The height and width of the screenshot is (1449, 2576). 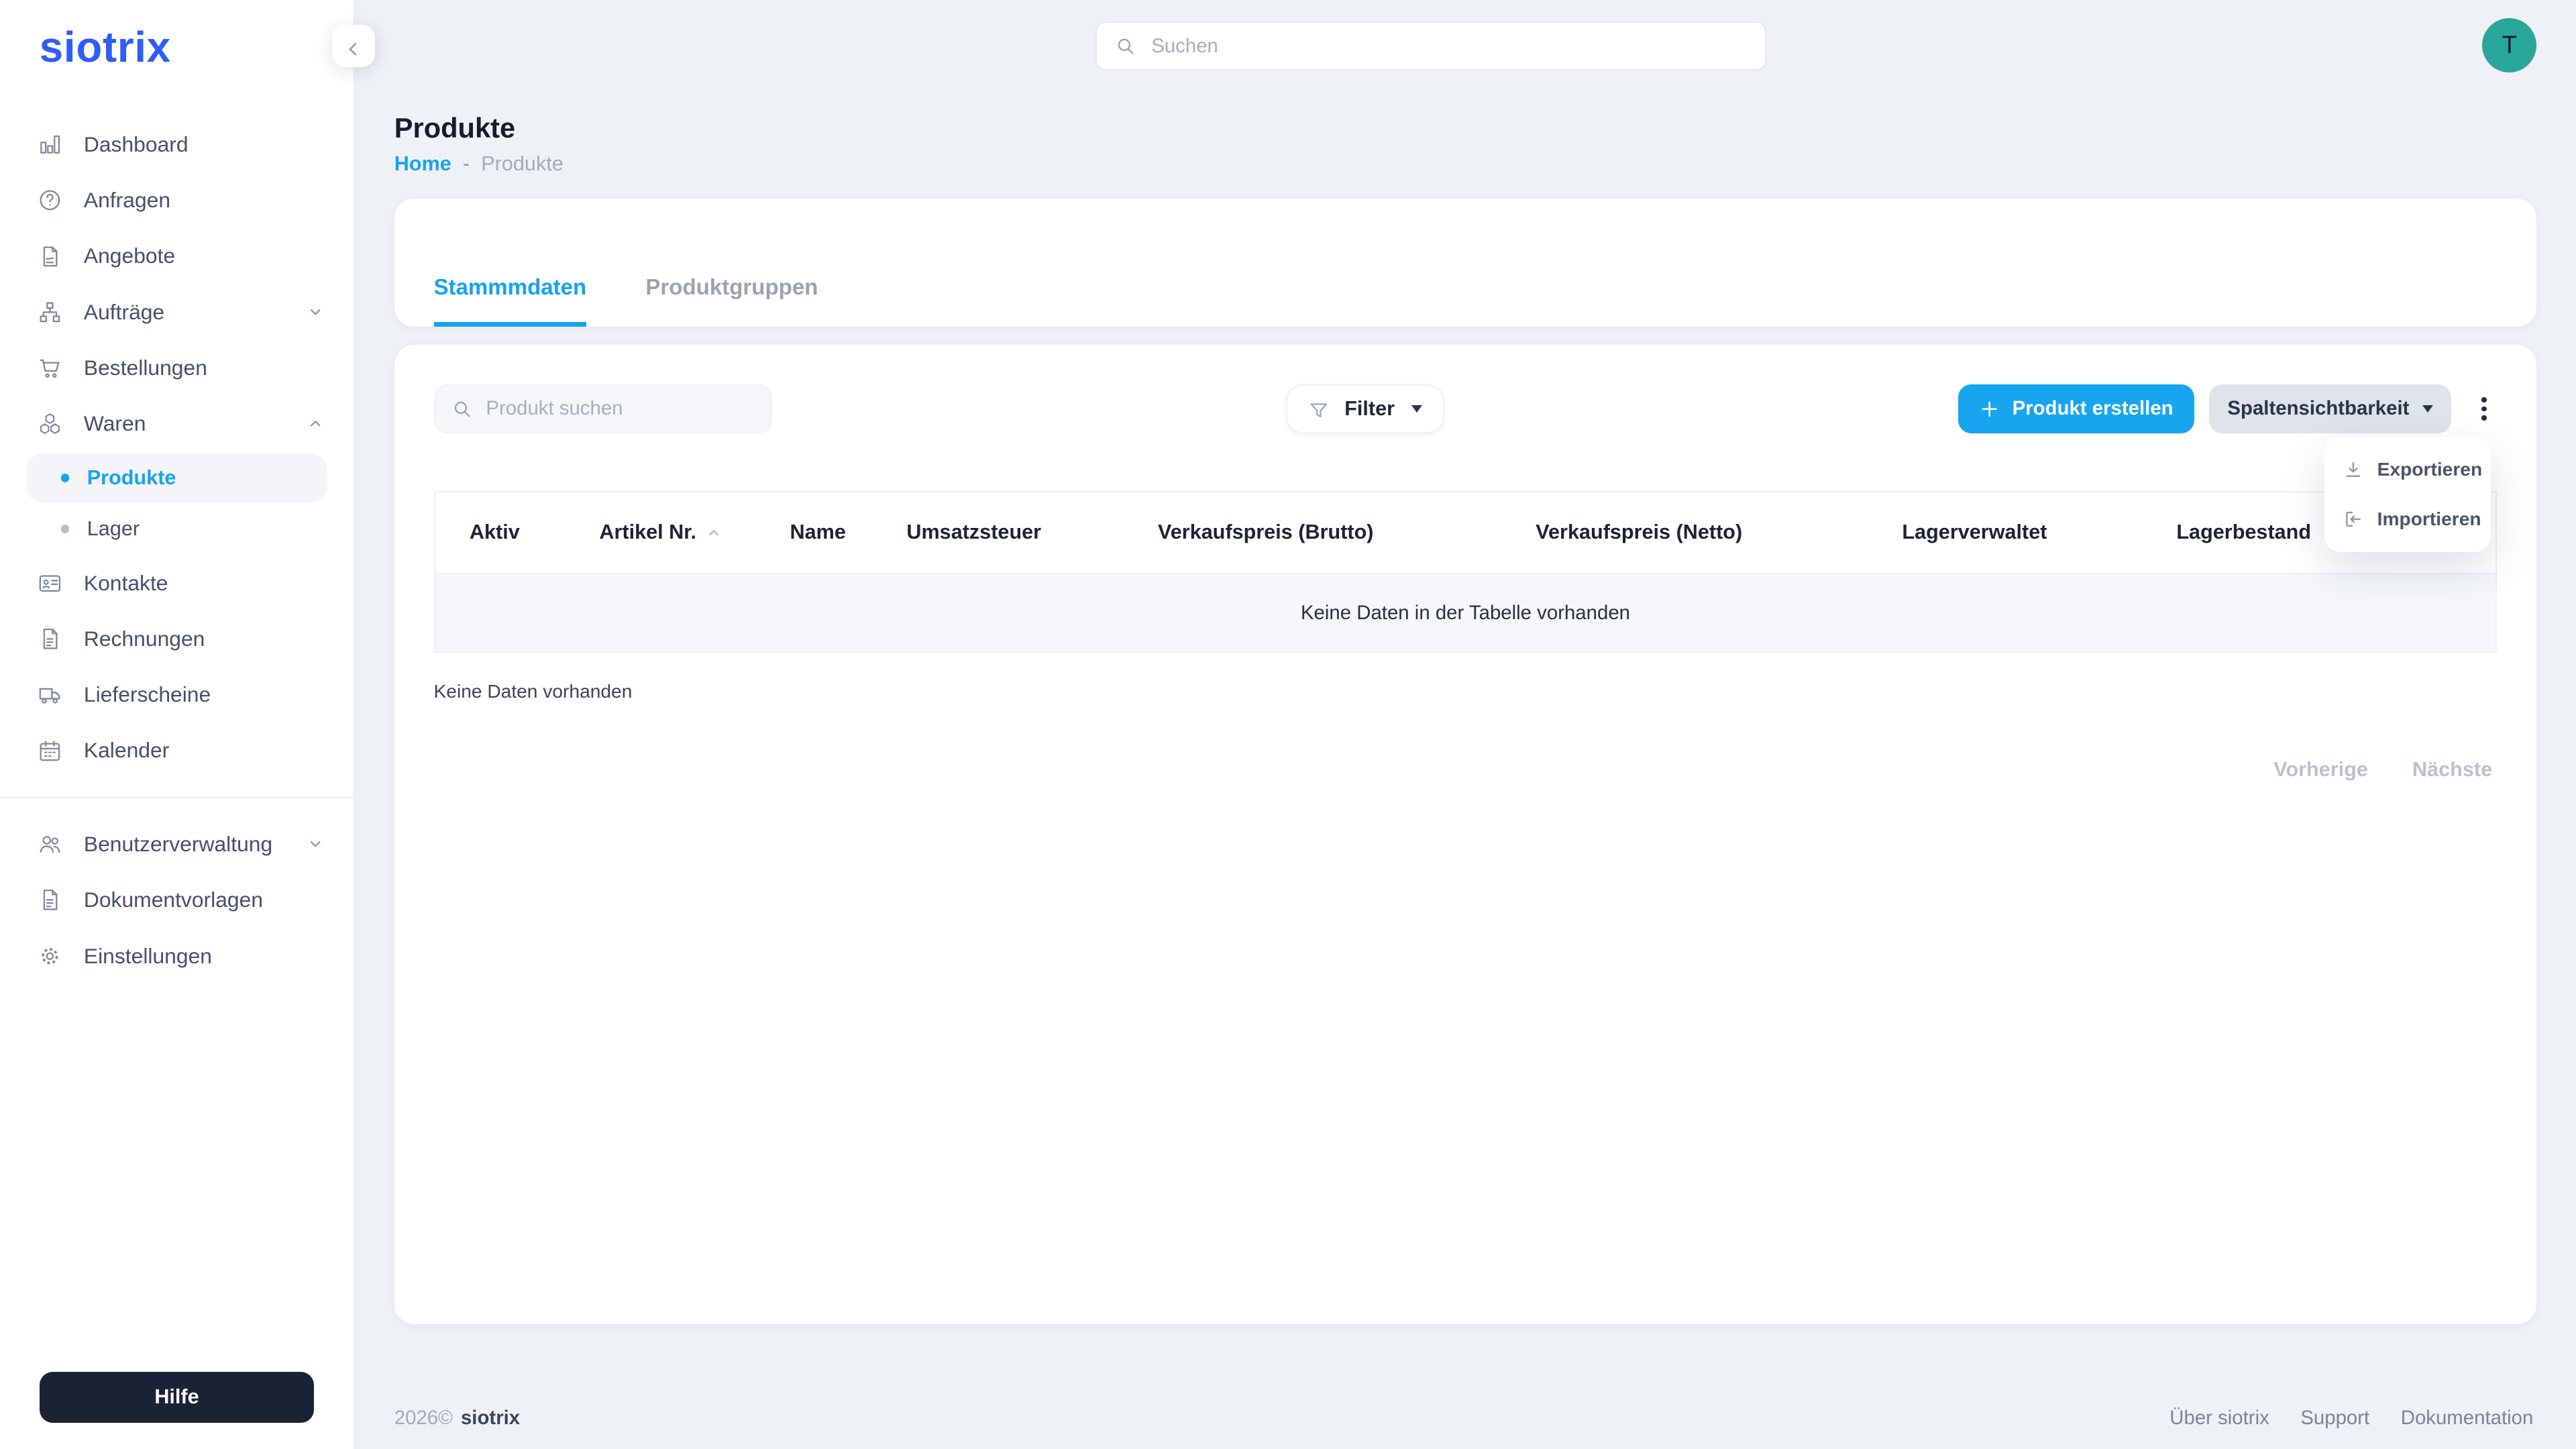 I want to click on more-options-menu: Exportieren Importieren, so click(x=2407, y=494).